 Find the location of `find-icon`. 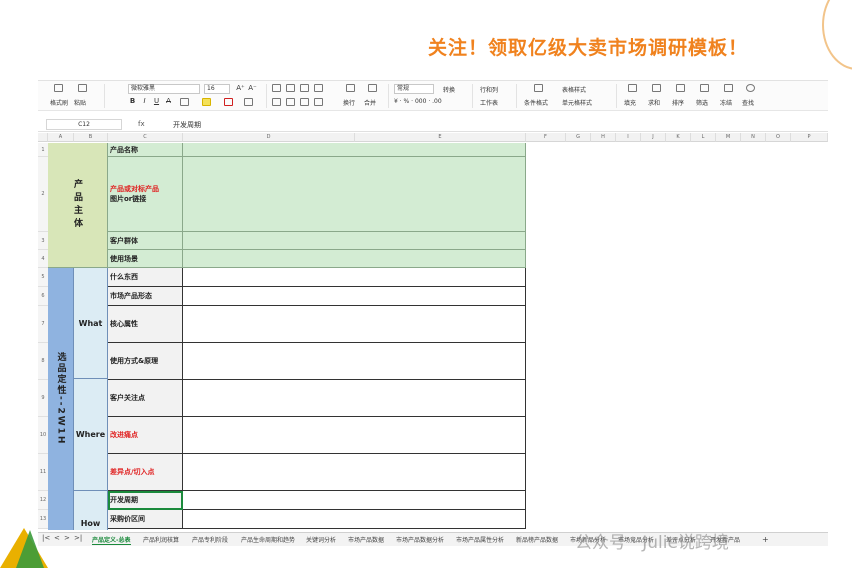

find-icon is located at coordinates (750, 88).